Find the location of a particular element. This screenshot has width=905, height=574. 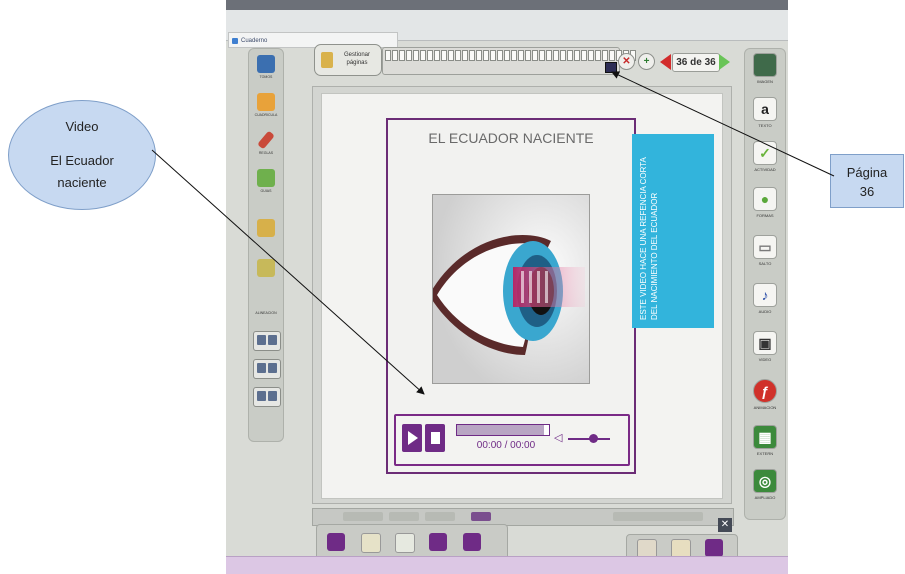

tool-label: AUDIO is located at coordinates (765, 311).